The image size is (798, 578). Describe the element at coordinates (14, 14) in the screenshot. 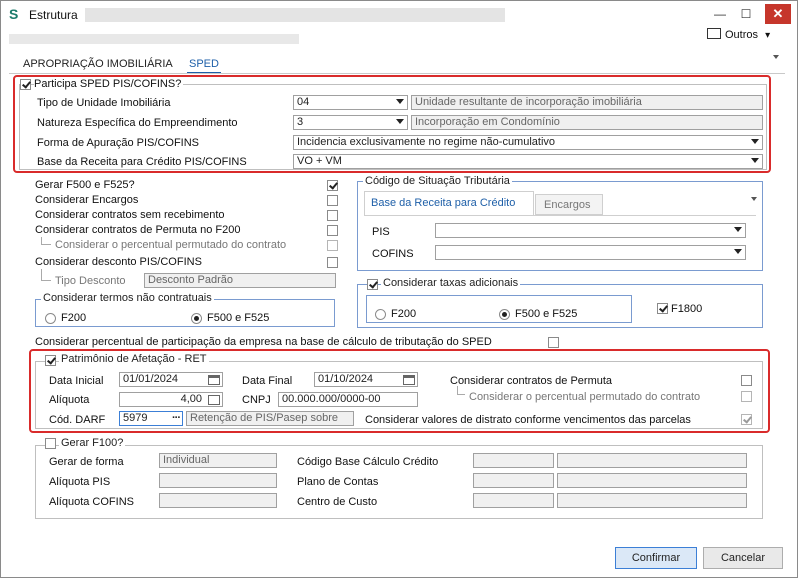

I see `app-logo-icon: S` at that location.